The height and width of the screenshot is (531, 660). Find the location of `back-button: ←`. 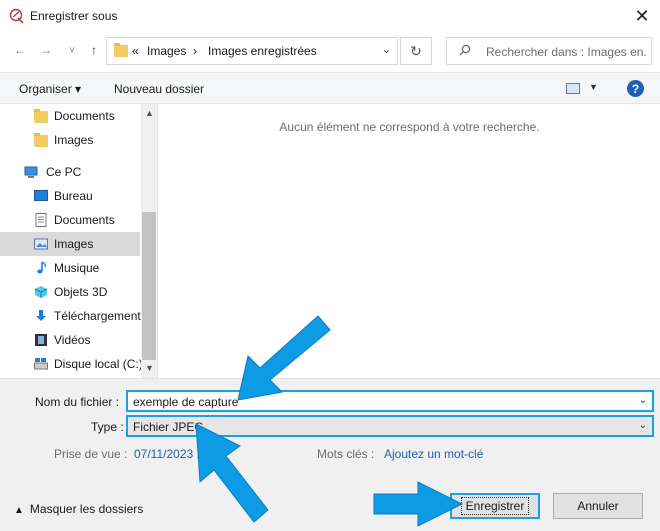

back-button: ← is located at coordinates (20, 50).